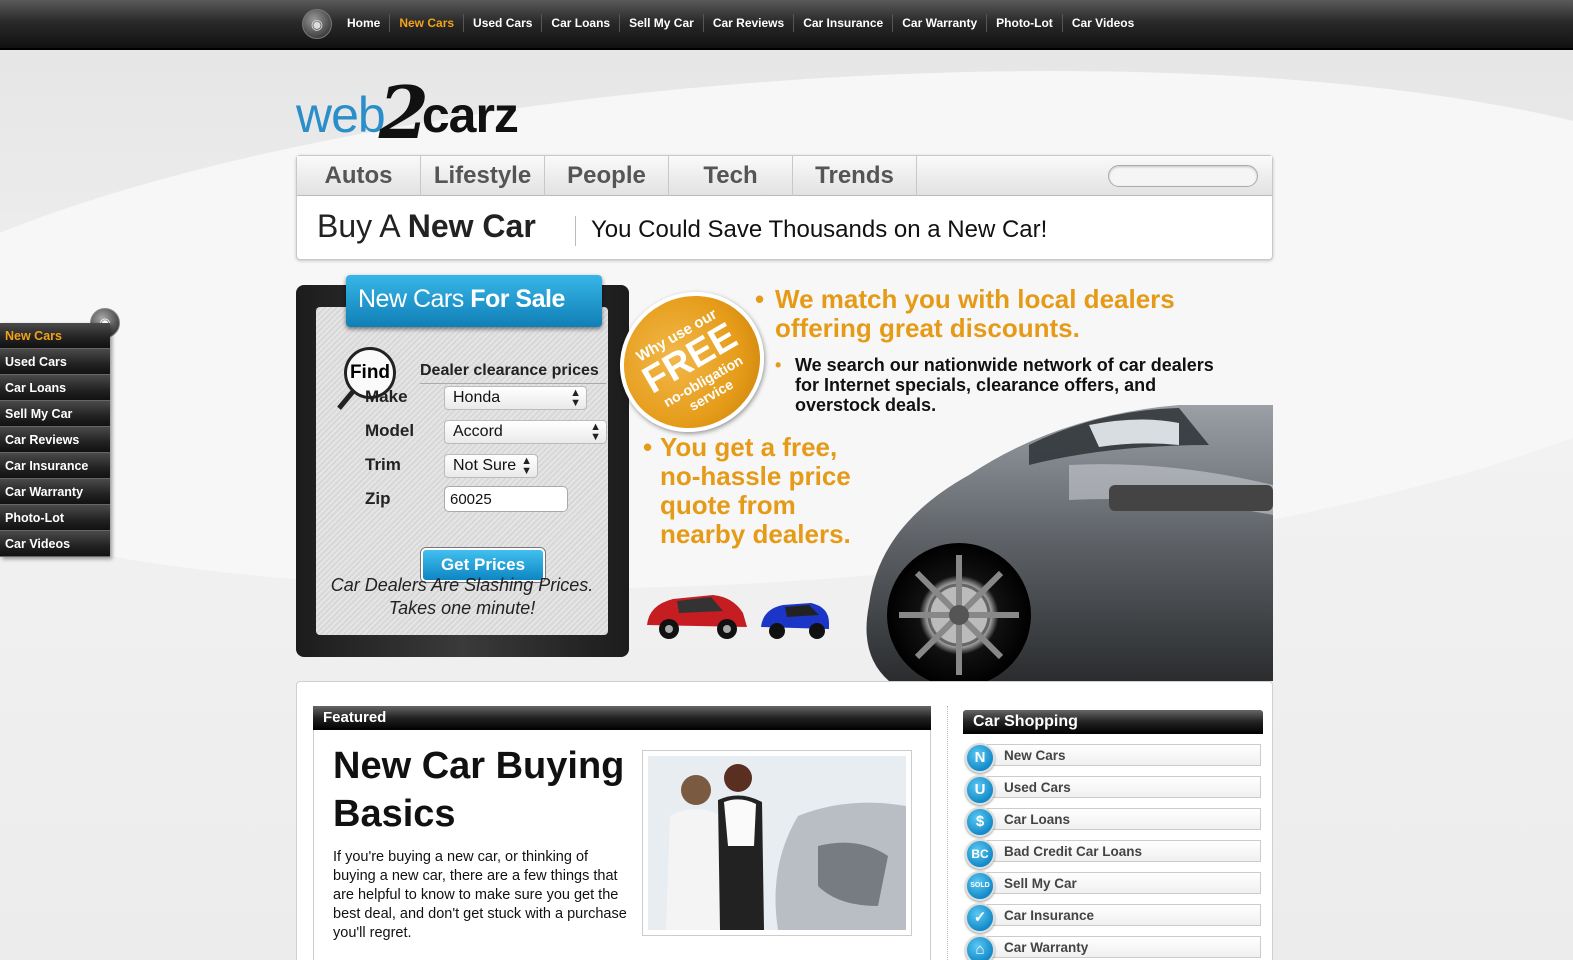 The image size is (1573, 960). I want to click on side-nav-car-warranty: Car Warranty, so click(55, 492).